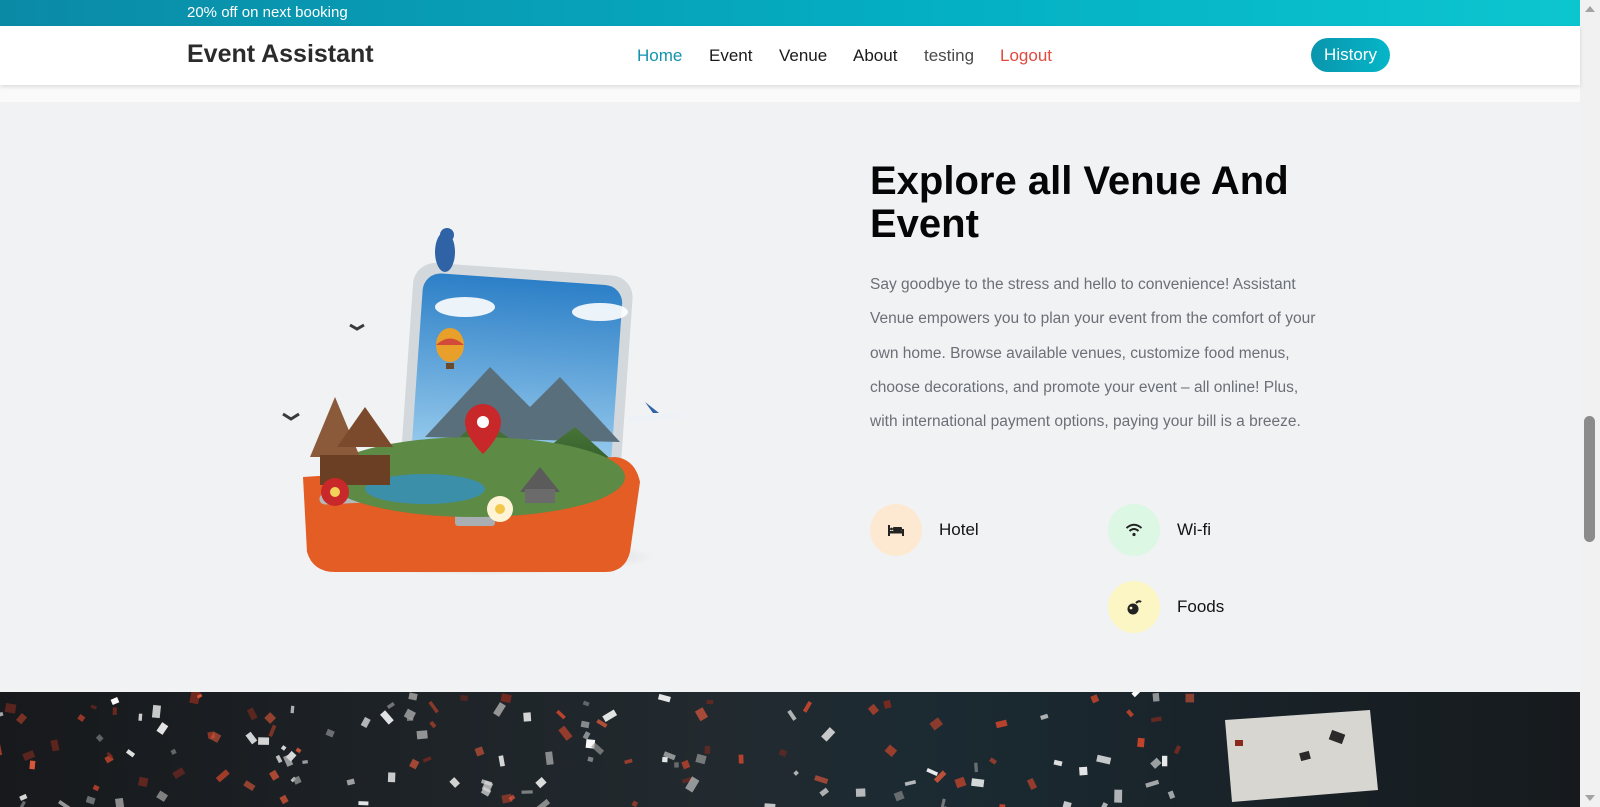 This screenshot has height=807, width=1600. Describe the element at coordinates (949, 56) in the screenshot. I see `nav-testing: testing` at that location.